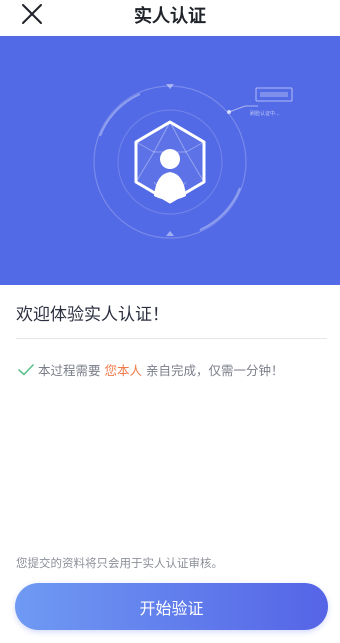 The image size is (340, 643). What do you see at coordinates (119, 563) in the screenshot?
I see `privacy-notice: 您提交的资料将只会用于实人认证审核。` at bounding box center [119, 563].